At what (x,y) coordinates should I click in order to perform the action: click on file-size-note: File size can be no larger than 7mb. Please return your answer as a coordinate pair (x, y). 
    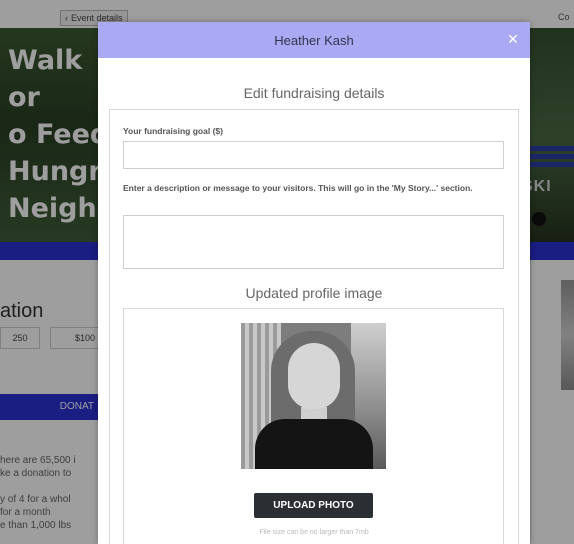
    Looking at the image, I should click on (314, 532).